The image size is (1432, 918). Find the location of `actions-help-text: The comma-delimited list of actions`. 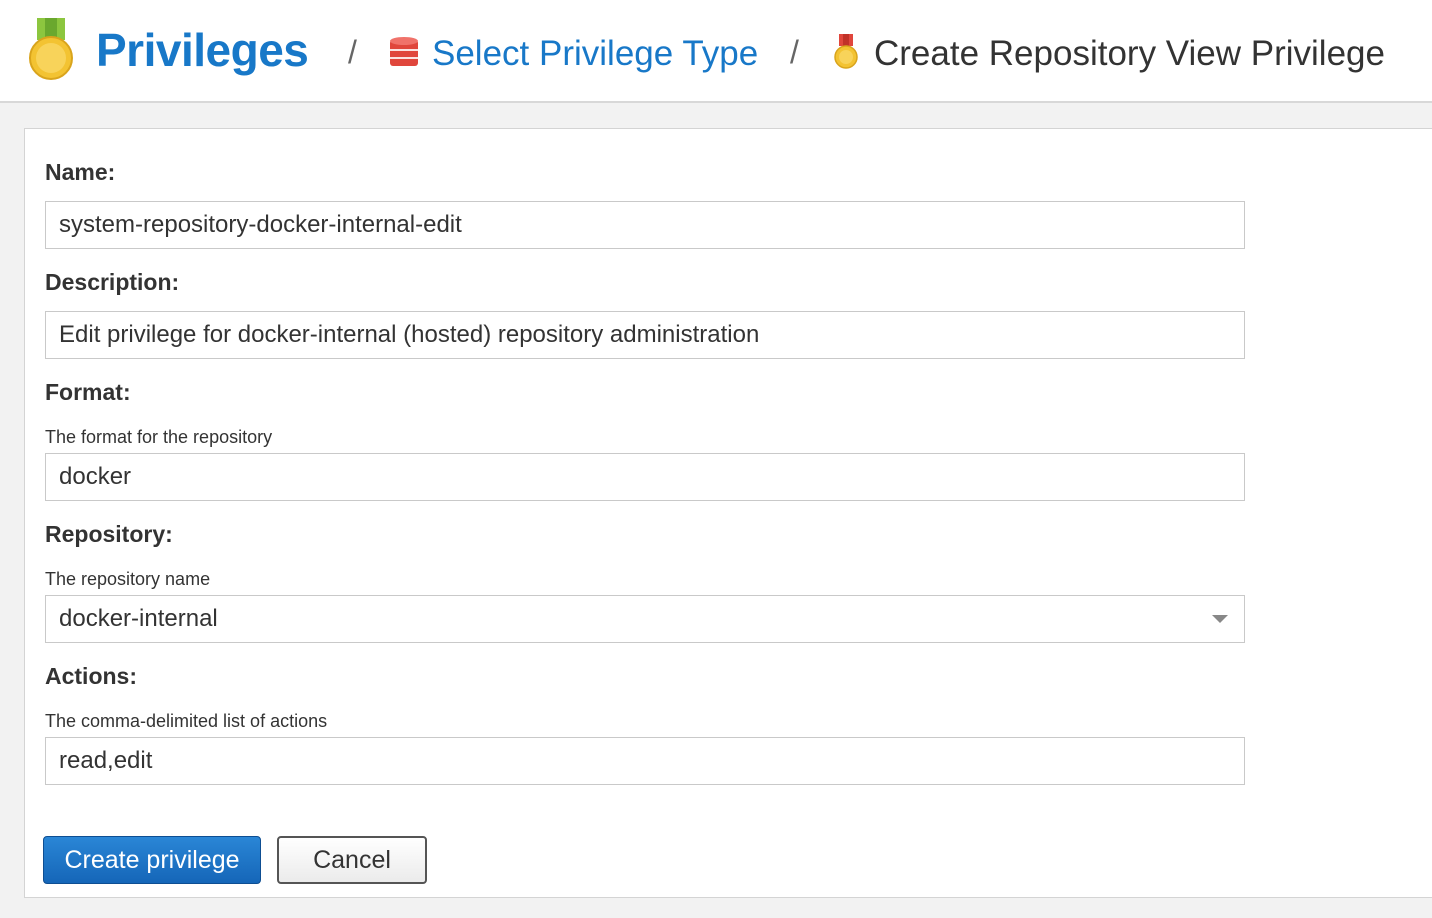

actions-help-text: The comma-delimited list of actions is located at coordinates (186, 721).